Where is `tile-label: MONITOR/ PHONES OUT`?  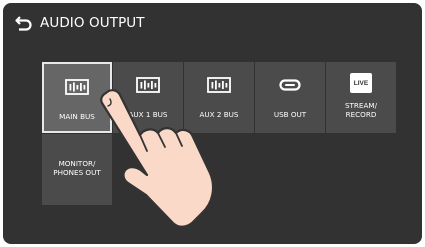
tile-label: MONITOR/ PHONES OUT is located at coordinates (77, 168).